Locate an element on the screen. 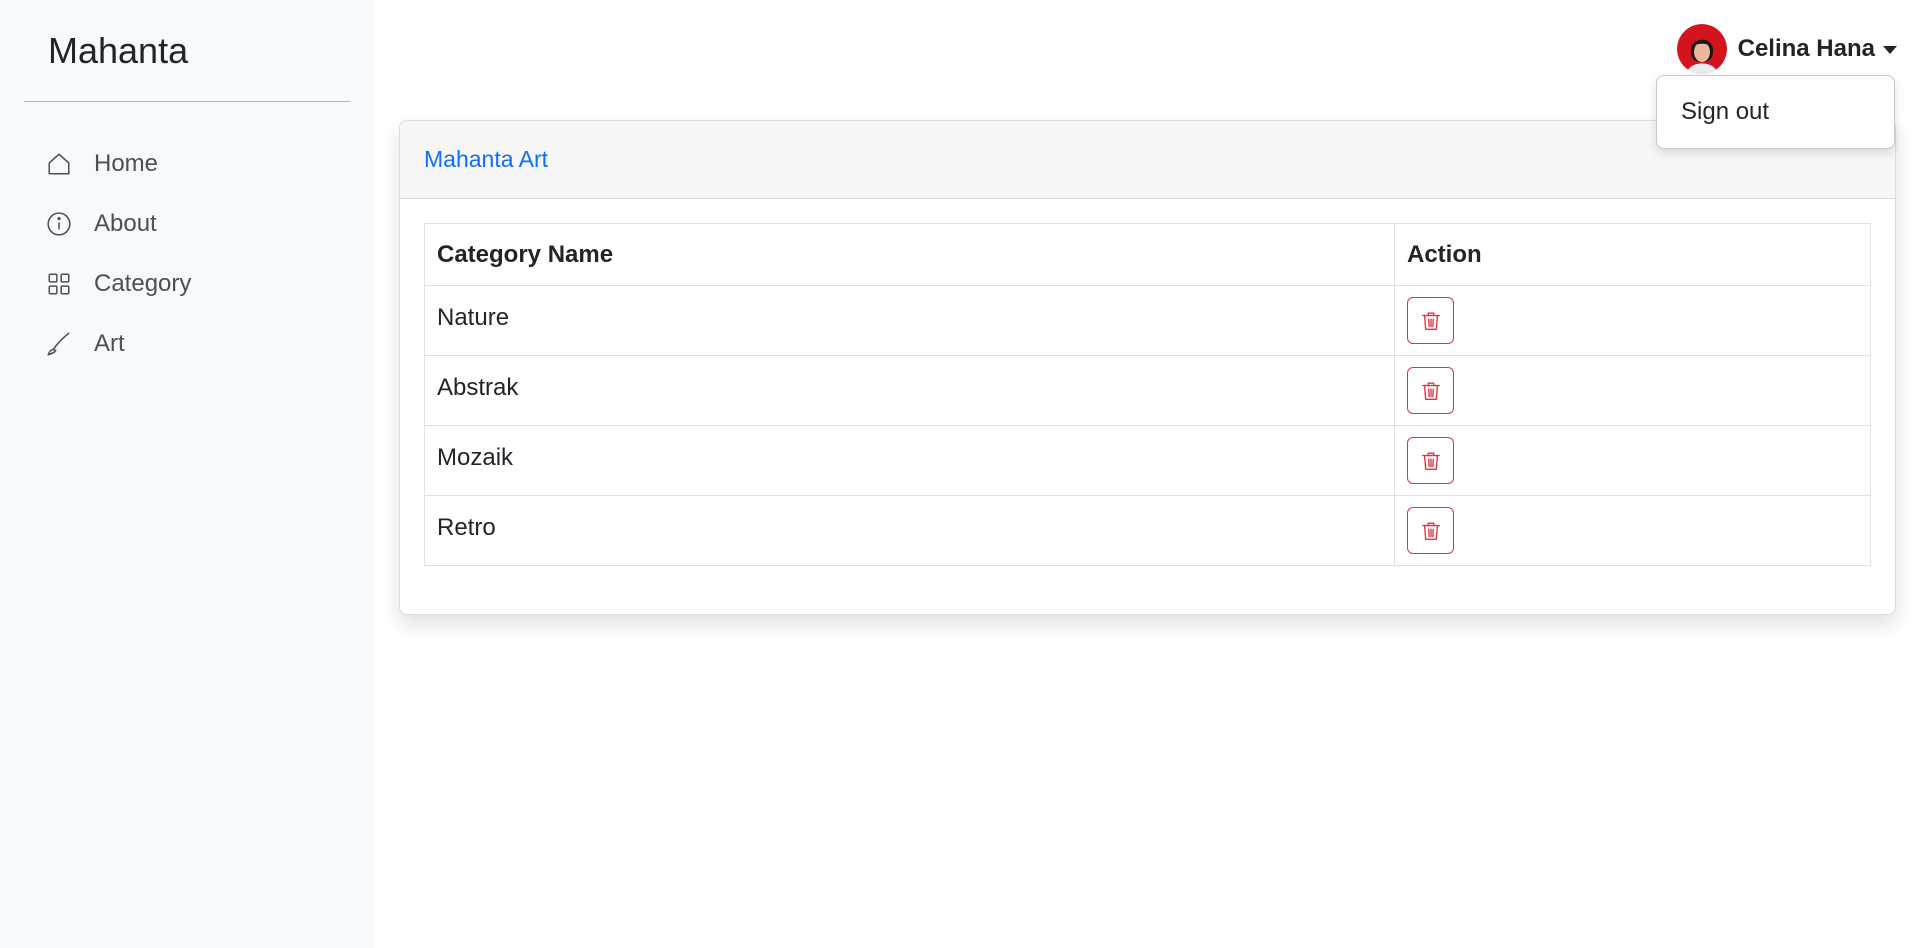 This screenshot has height=948, width=1920. column-header-action: Action is located at coordinates (1632, 254).